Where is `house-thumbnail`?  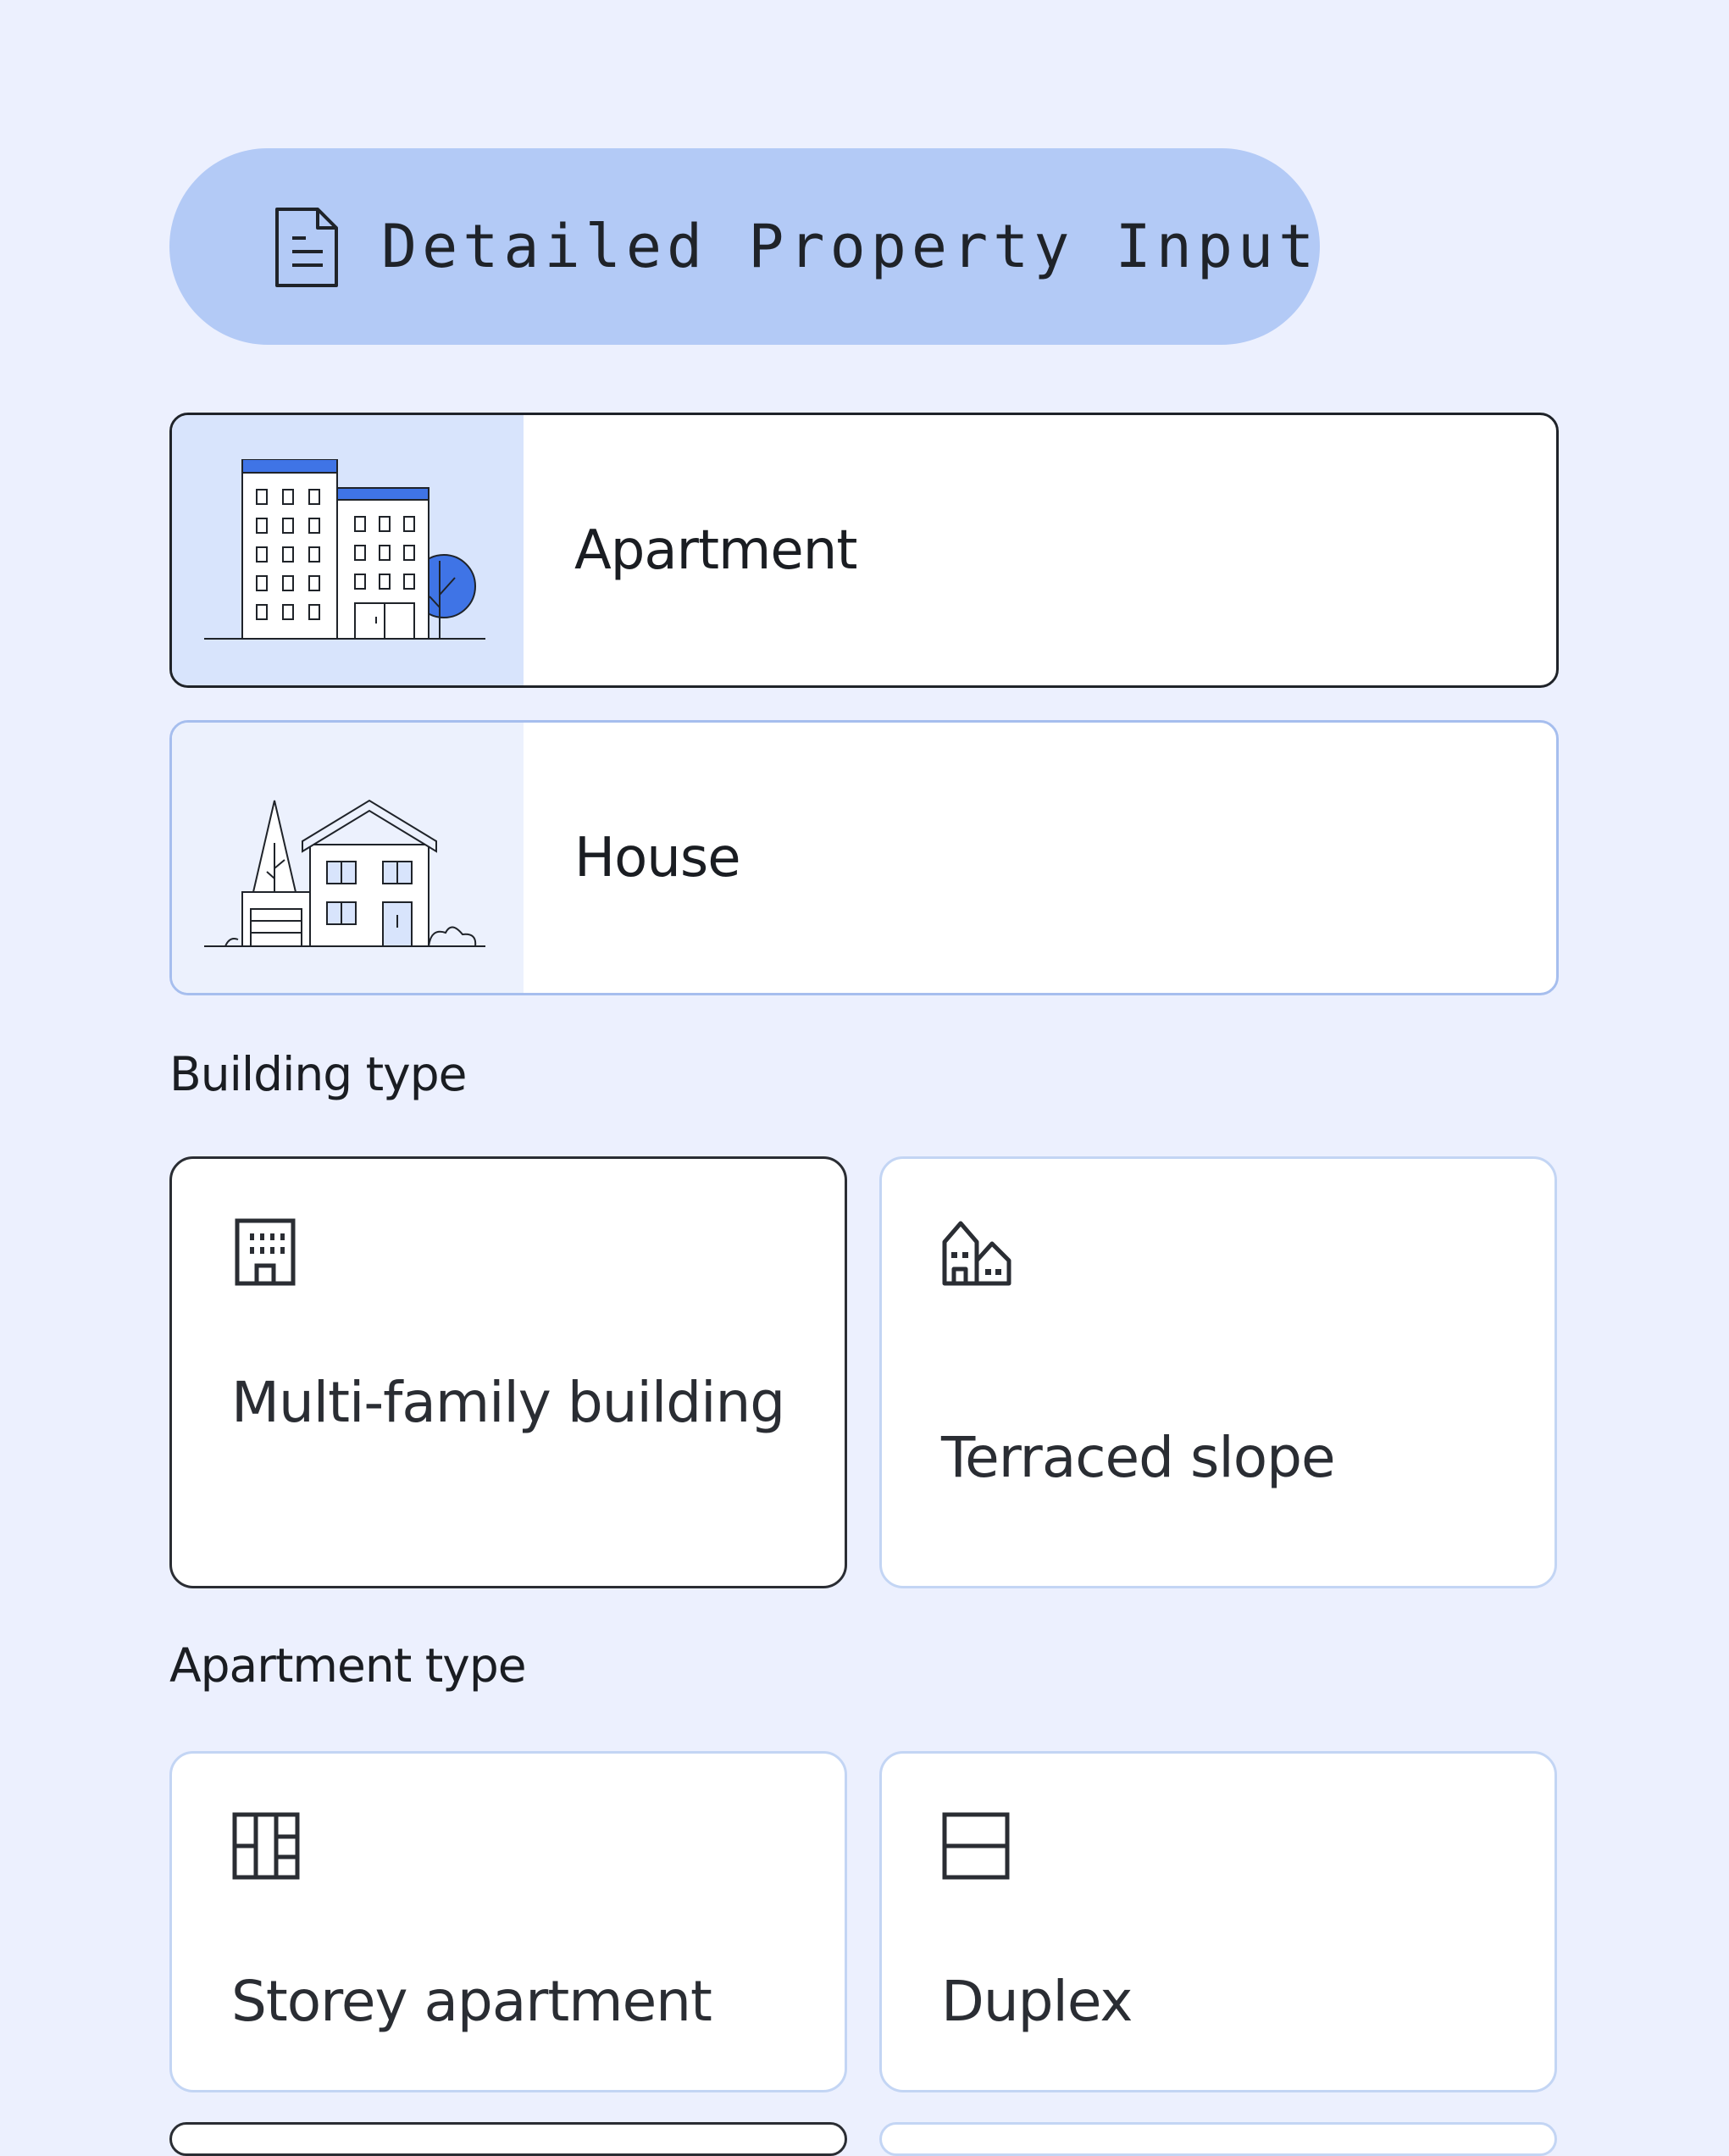 house-thumbnail is located at coordinates (348, 858).